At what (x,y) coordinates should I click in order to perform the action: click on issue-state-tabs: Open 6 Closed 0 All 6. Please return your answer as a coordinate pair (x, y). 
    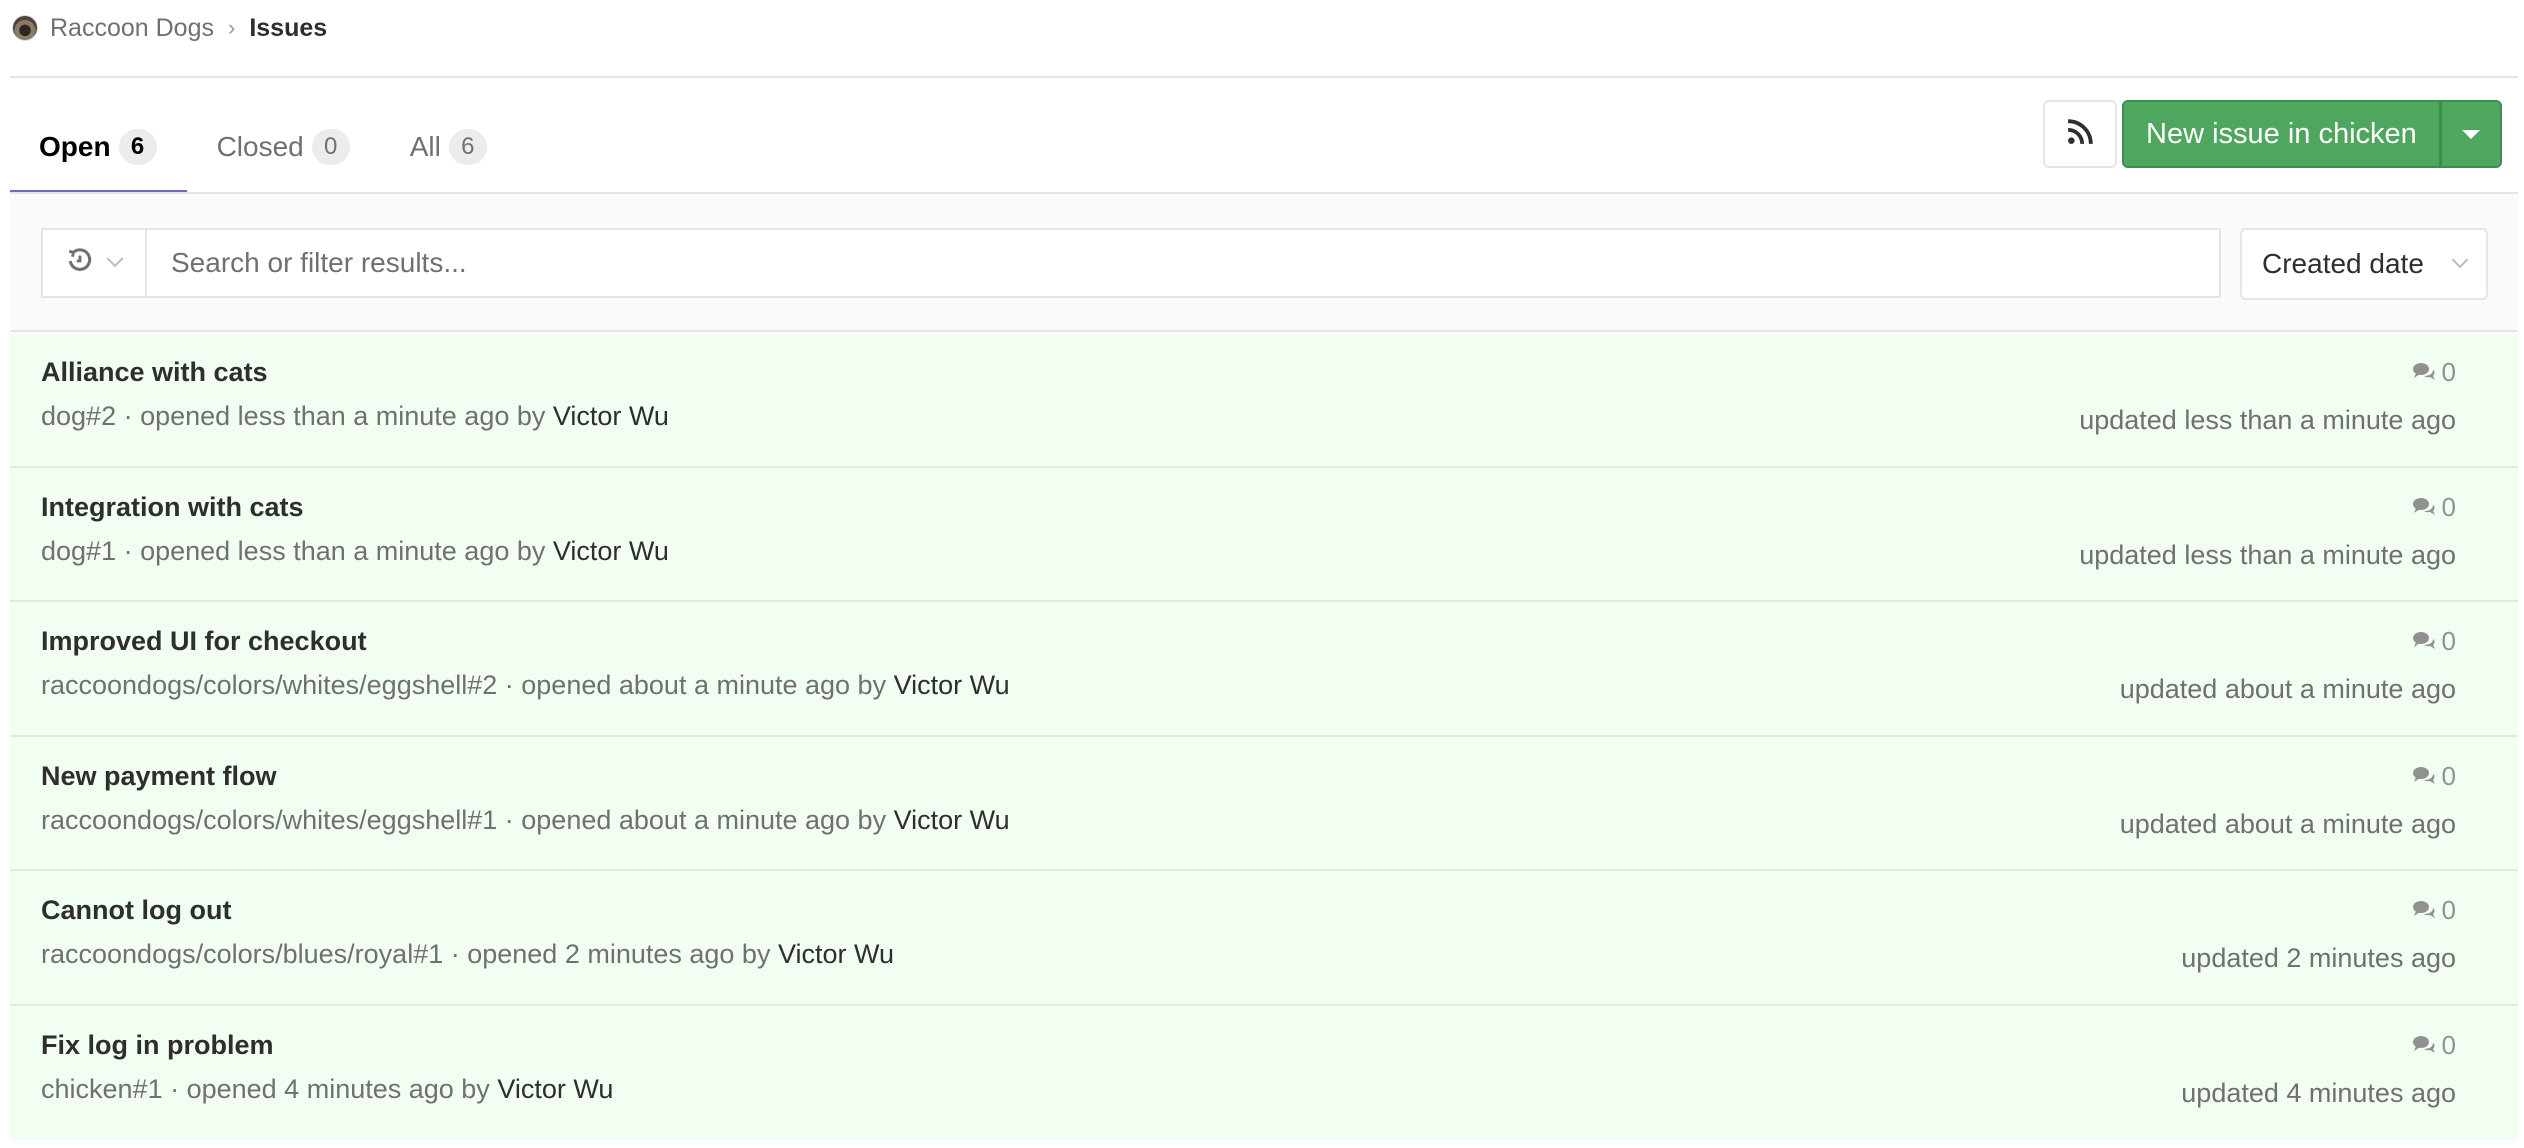
    Looking at the image, I should click on (263, 147).